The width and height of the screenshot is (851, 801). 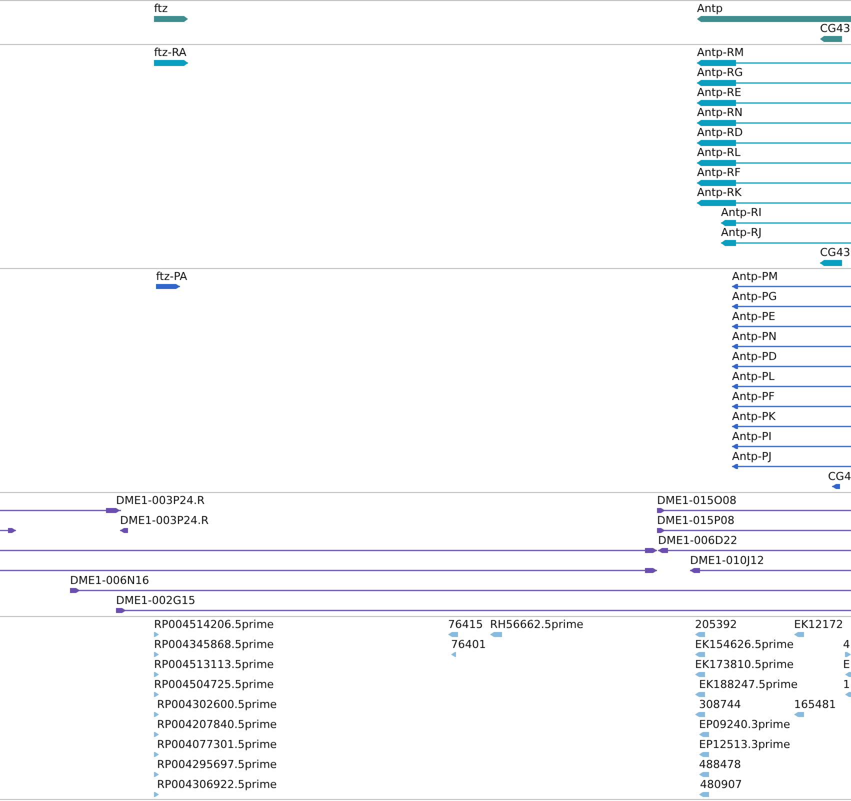 I want to click on feature-label: 308744, so click(x=720, y=704).